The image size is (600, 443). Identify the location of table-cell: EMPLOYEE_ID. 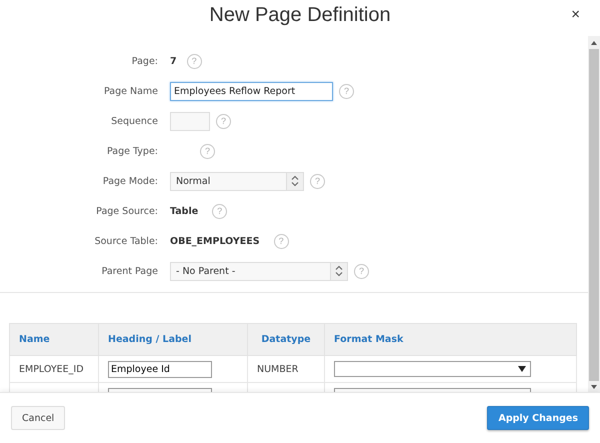
(51, 369).